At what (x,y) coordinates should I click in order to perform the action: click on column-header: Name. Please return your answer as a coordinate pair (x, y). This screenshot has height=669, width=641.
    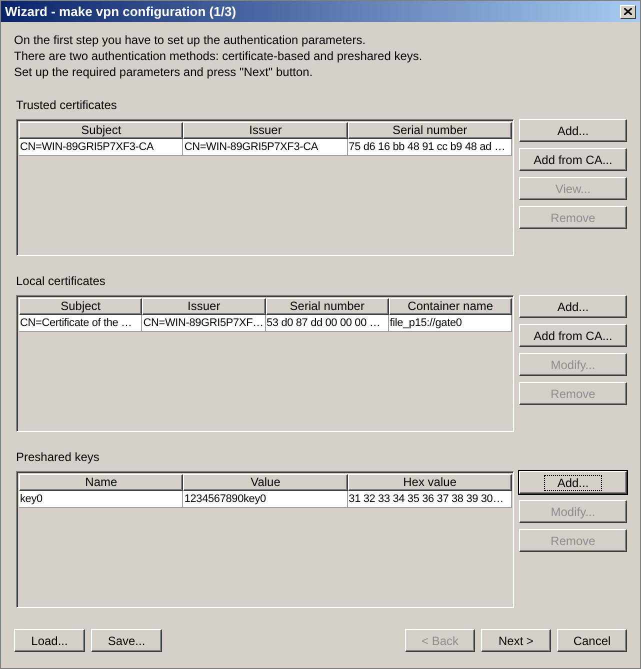
    Looking at the image, I should click on (101, 482).